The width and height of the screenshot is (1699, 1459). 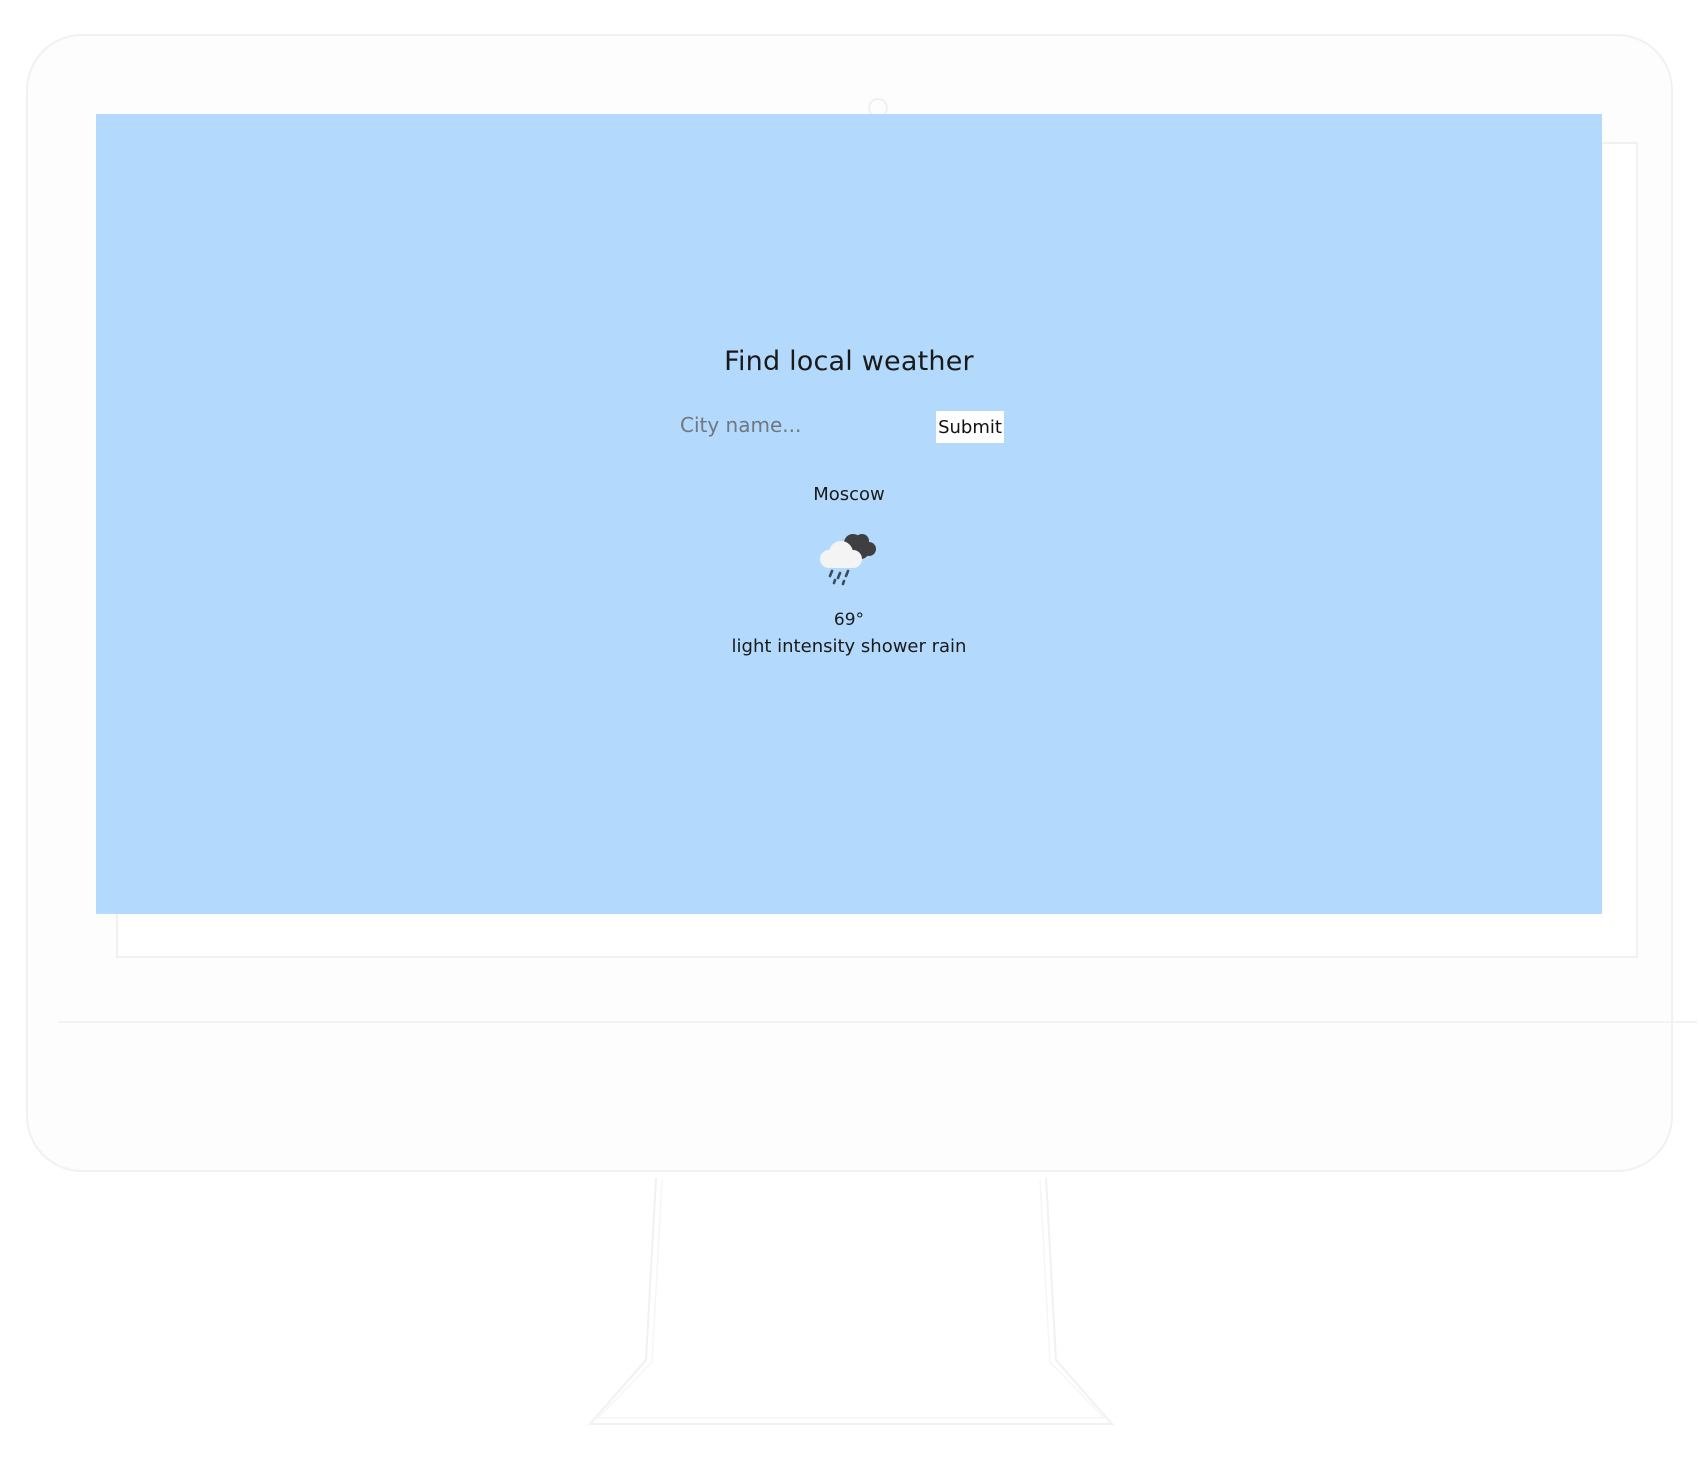 What do you see at coordinates (970, 427) in the screenshot?
I see `submit-button: Submit` at bounding box center [970, 427].